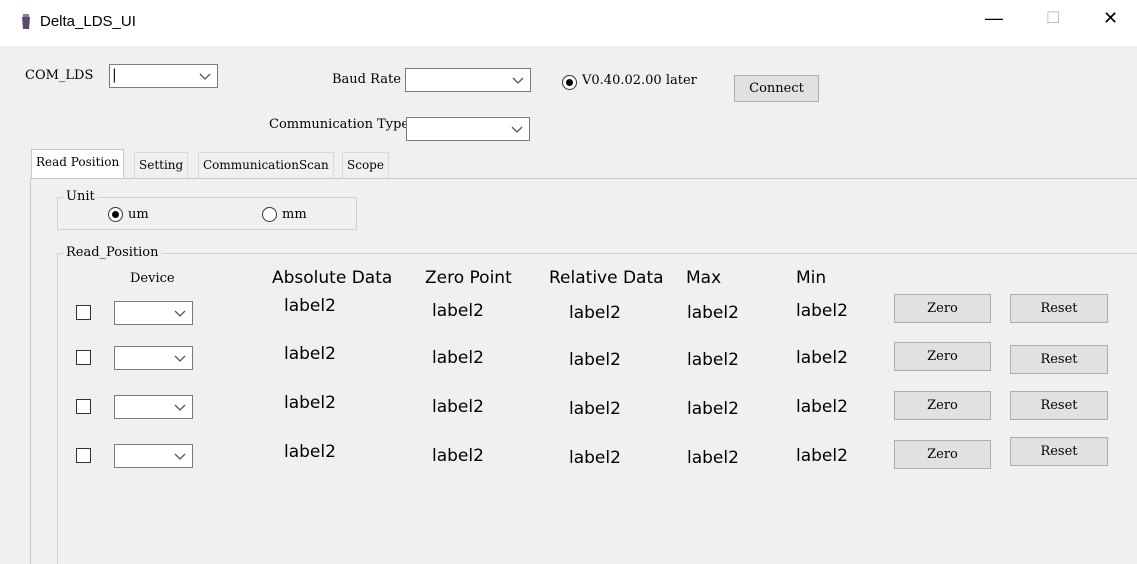 This screenshot has height=564, width=1137. Describe the element at coordinates (994, 18) in the screenshot. I see `minimize-button: —` at that location.